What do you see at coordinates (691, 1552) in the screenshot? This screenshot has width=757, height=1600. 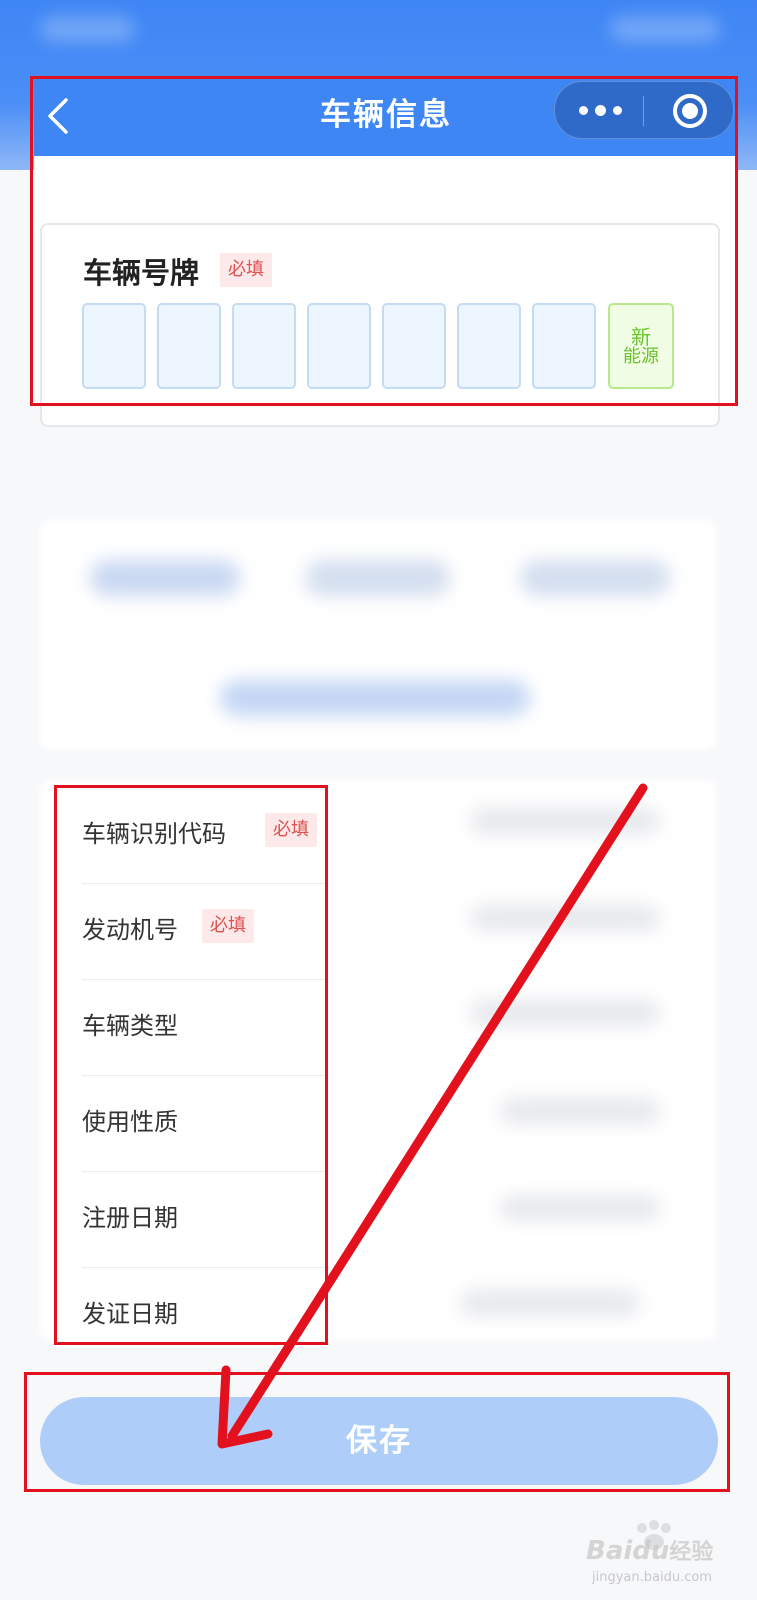 I see `watermark-brand-cn: 经验` at bounding box center [691, 1552].